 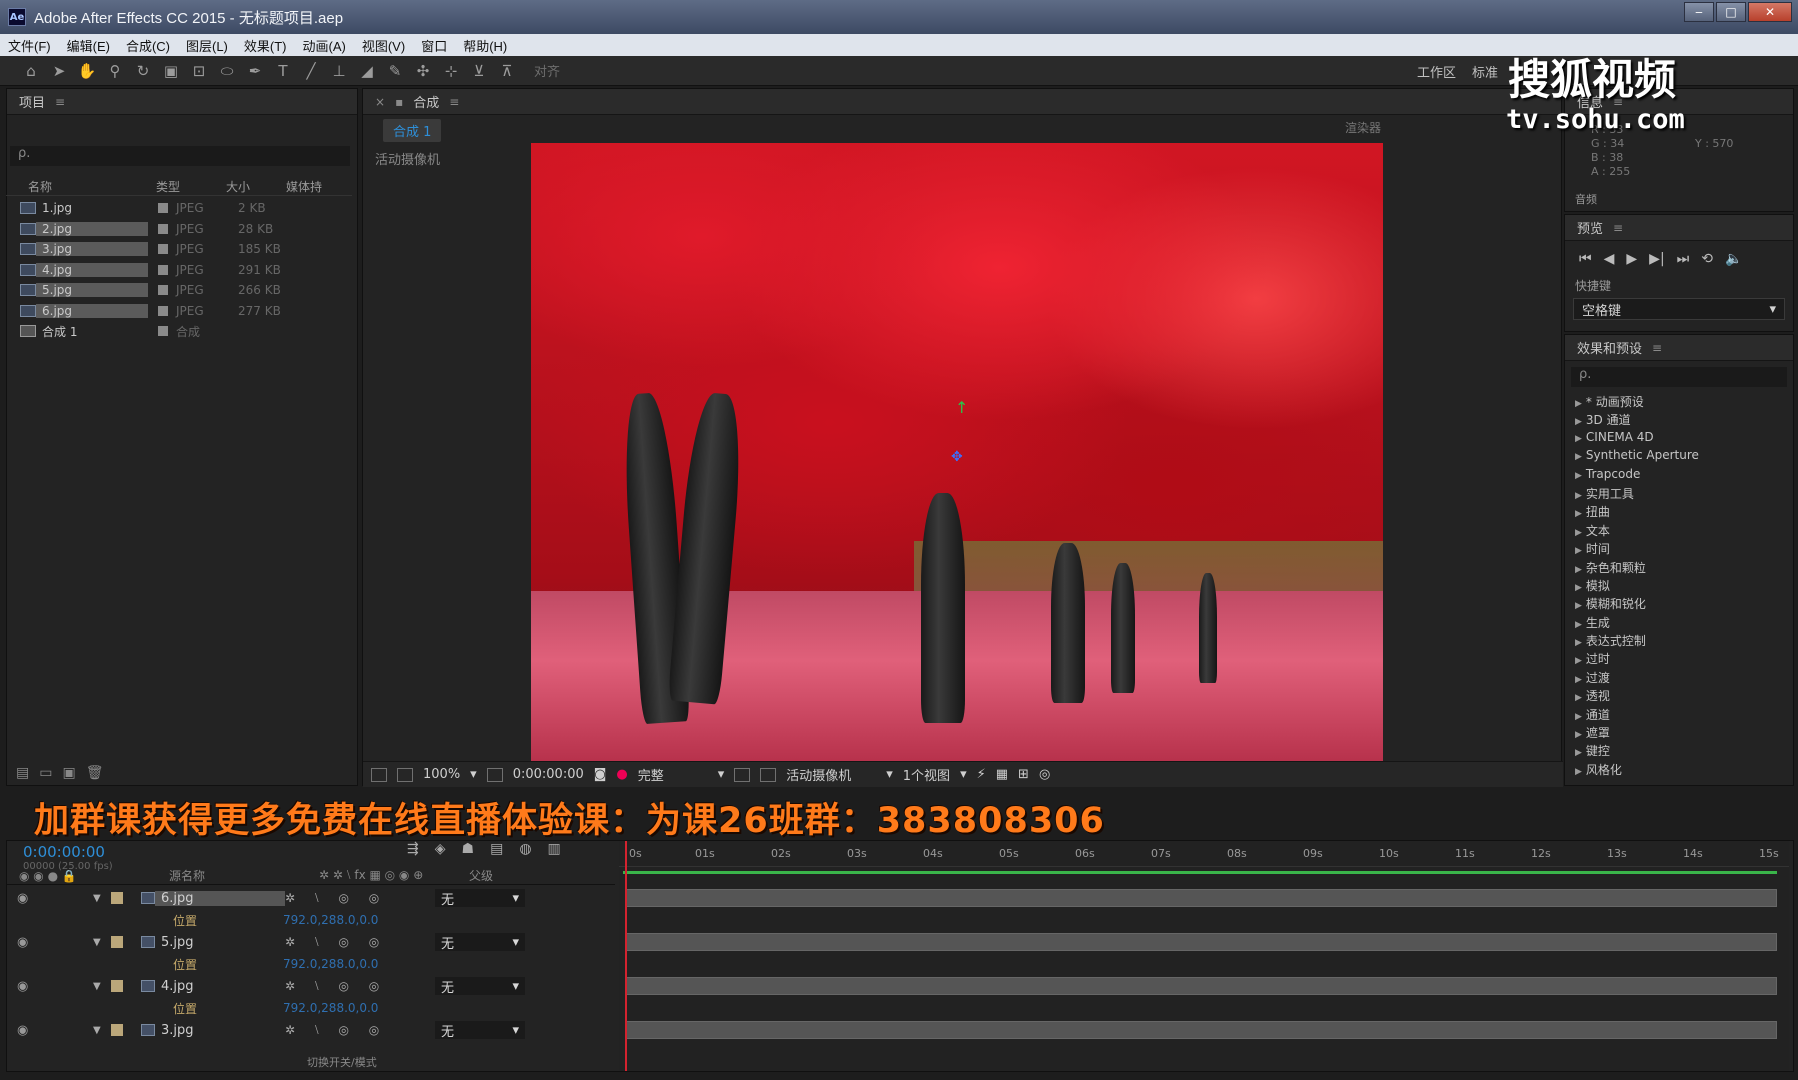 What do you see at coordinates (251, 186) in the screenshot?
I see `column-size: 大小` at bounding box center [251, 186].